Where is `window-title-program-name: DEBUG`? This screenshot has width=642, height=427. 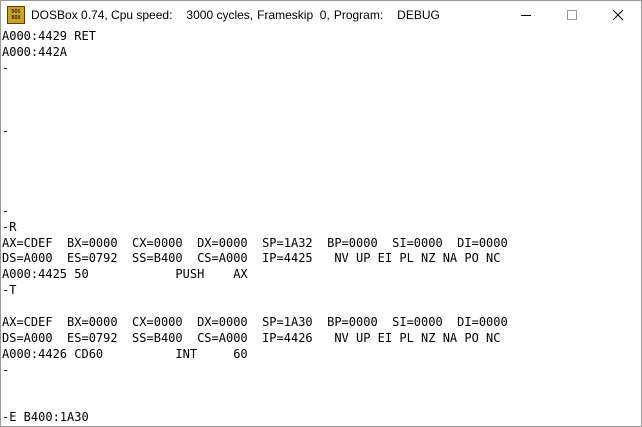 window-title-program-name: DEBUG is located at coordinates (418, 15).